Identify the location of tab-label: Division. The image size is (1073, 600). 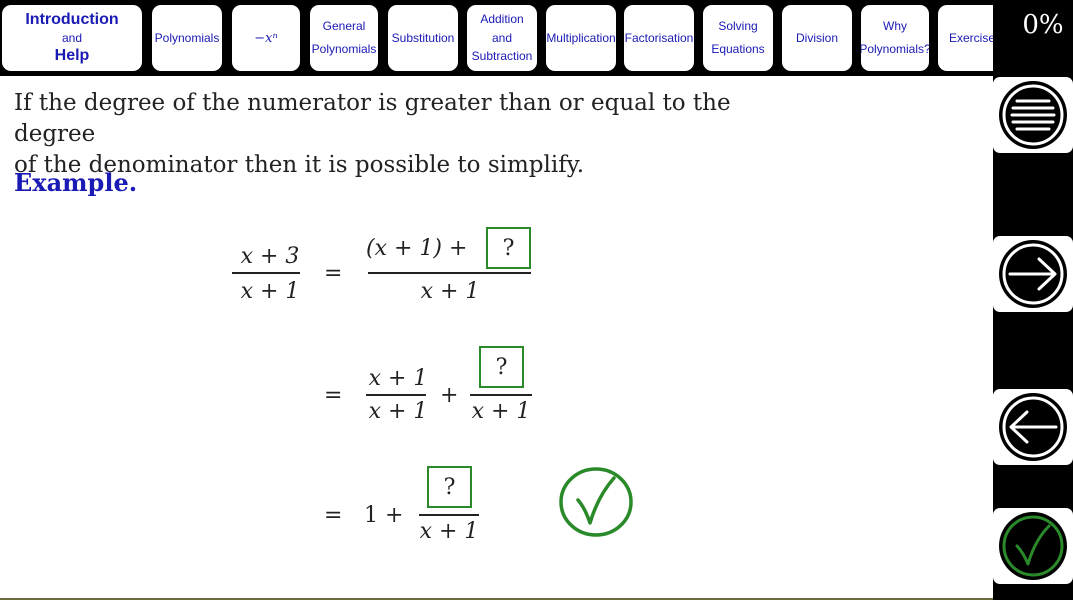
(816, 37).